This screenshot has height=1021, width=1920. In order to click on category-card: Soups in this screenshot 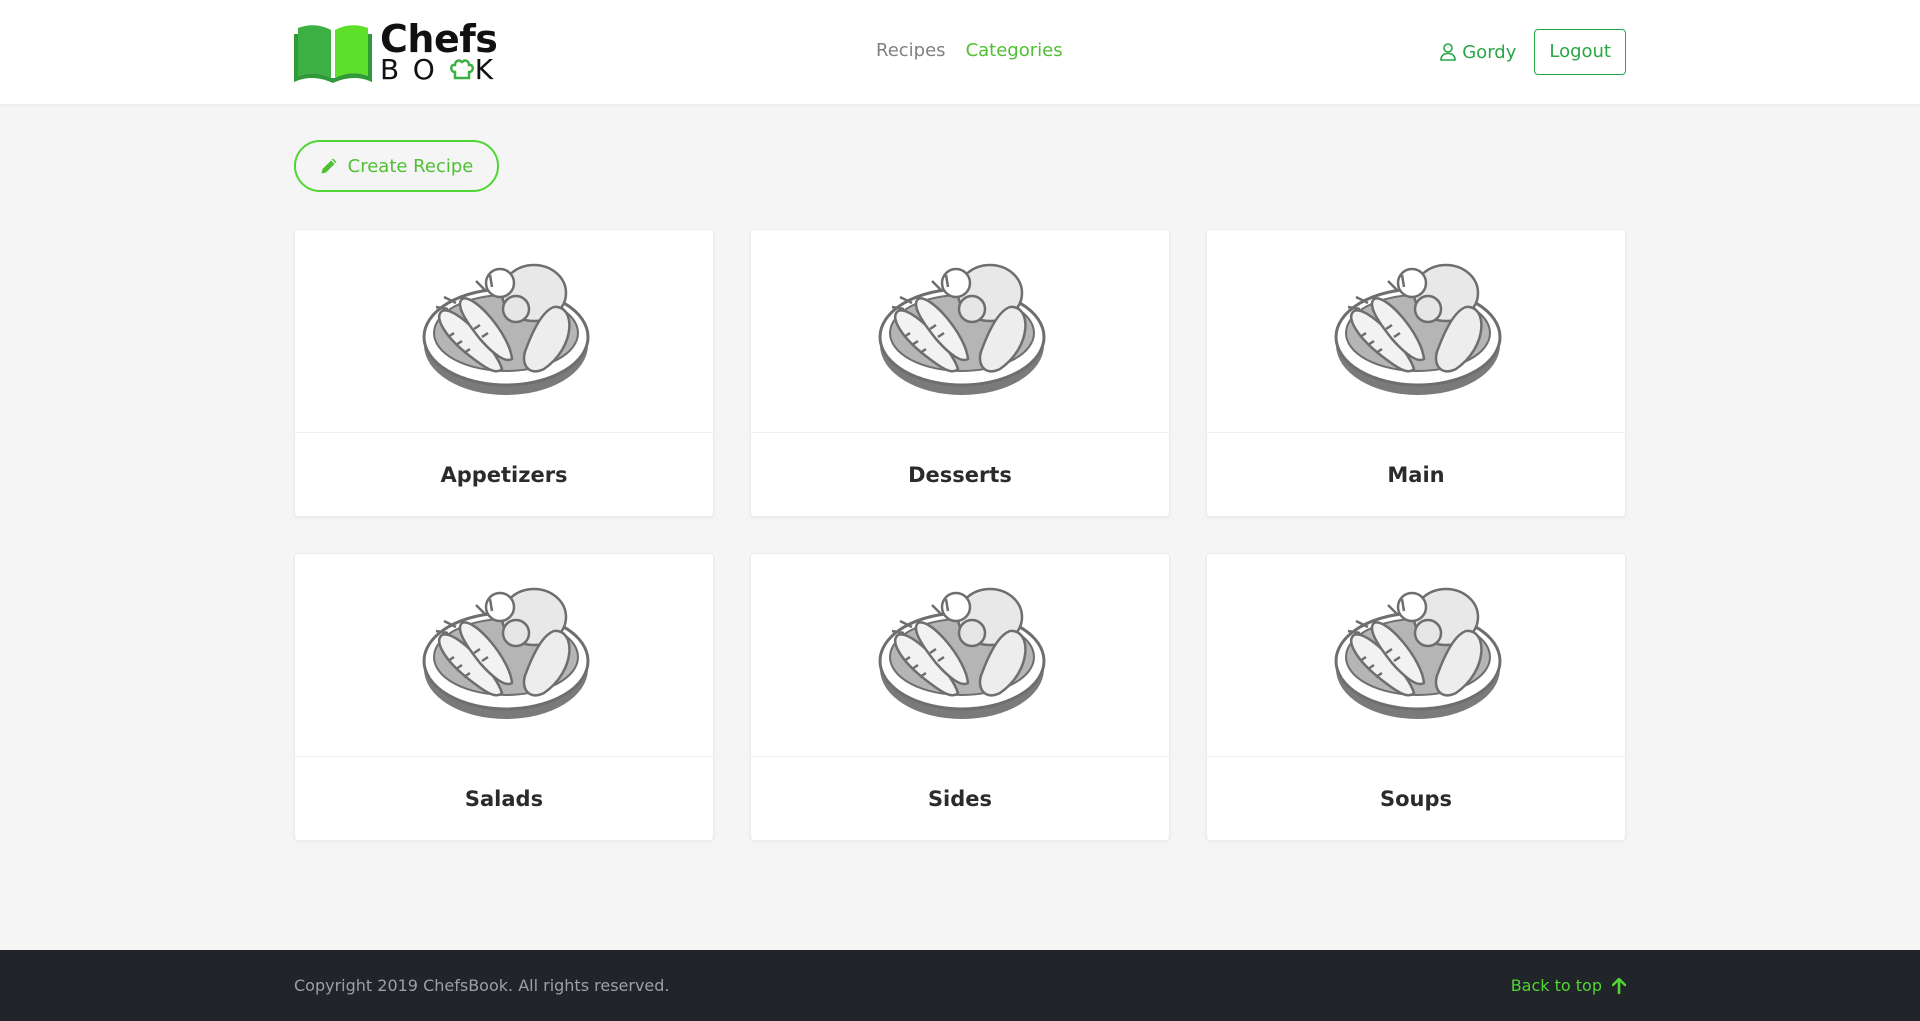, I will do `click(1416, 697)`.